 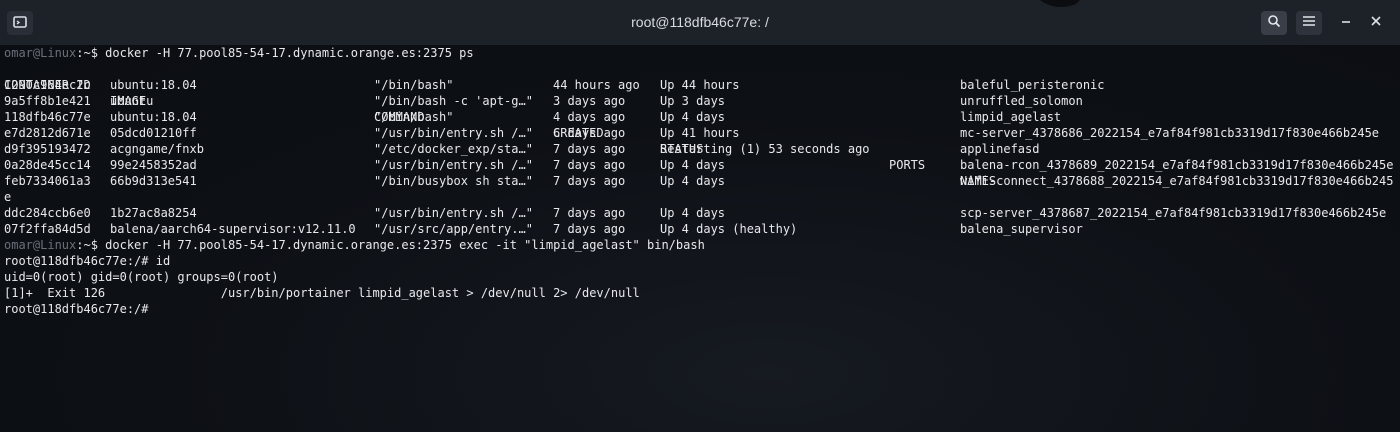 What do you see at coordinates (1000, 149) in the screenshot?
I see `cell-names: applinefasd` at bounding box center [1000, 149].